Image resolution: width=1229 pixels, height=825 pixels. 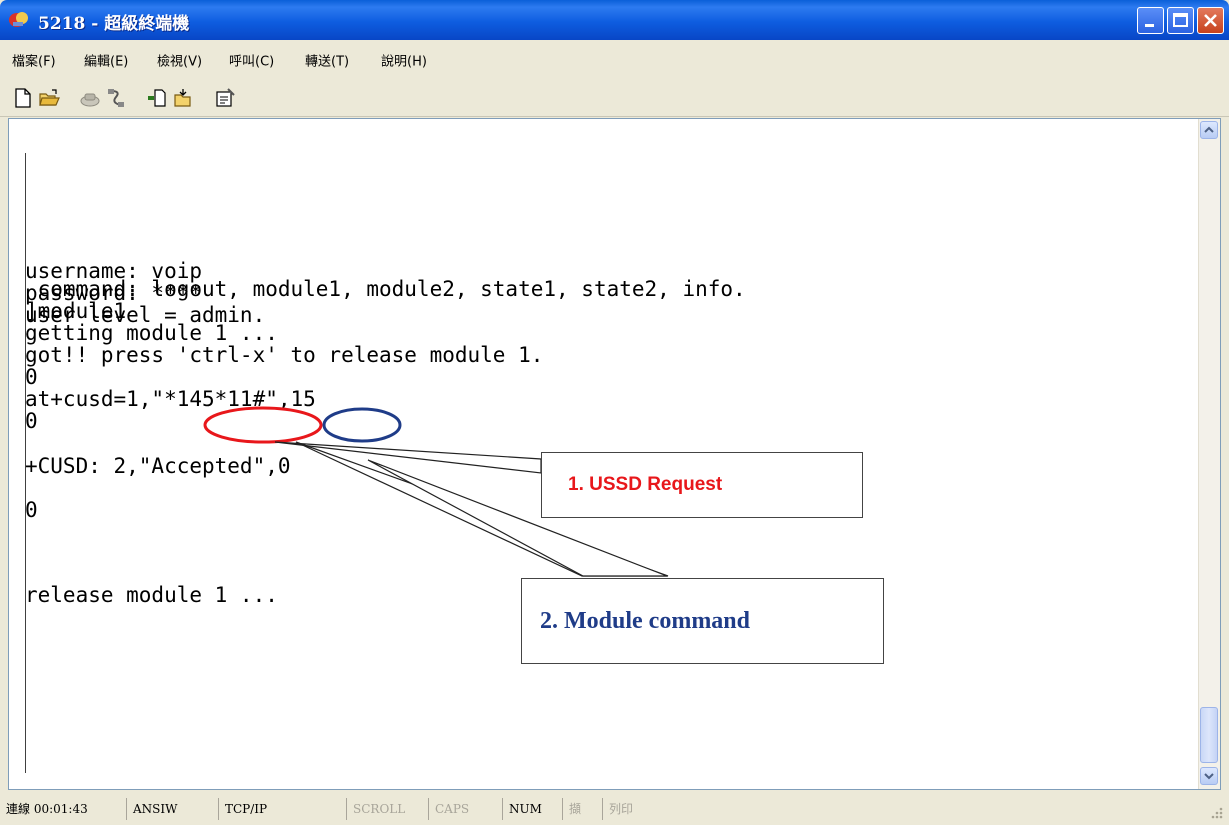 I want to click on protocol: TCP/IP, so click(x=282, y=809).